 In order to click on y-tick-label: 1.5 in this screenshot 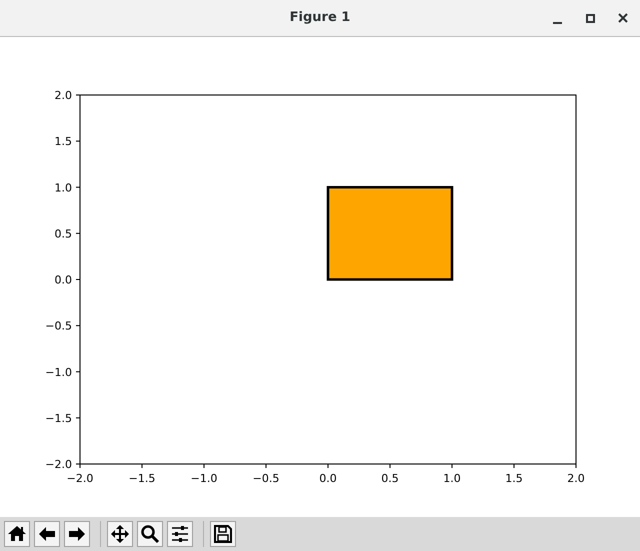, I will do `click(63, 141)`.